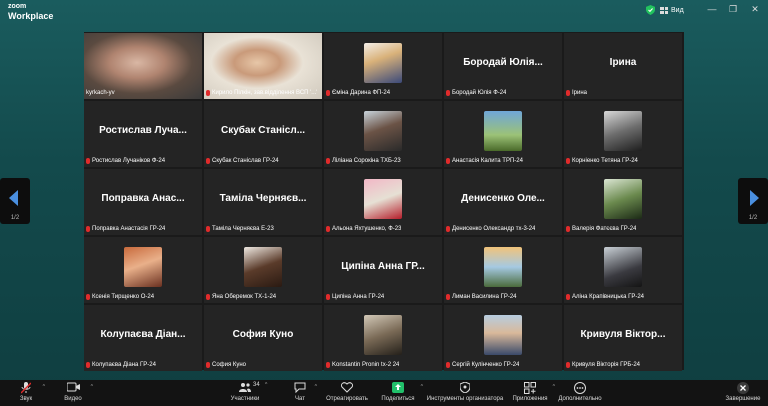 The image size is (768, 406). What do you see at coordinates (261, 92) in the screenshot?
I see `participant-label: Кирило Пілкін, зав.відділення ВСП '...'` at bounding box center [261, 92].